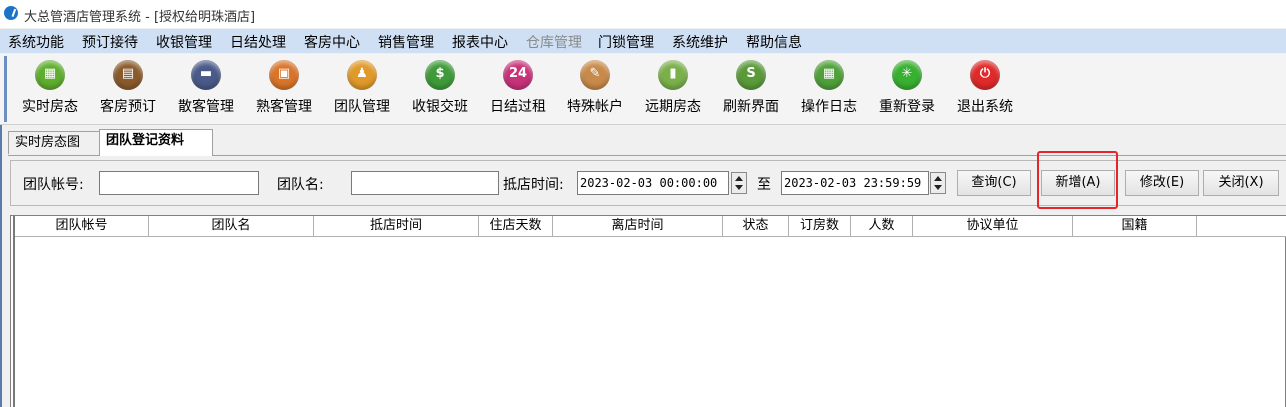  I want to click on toolbar-icon-glyph: S, so click(751, 73).